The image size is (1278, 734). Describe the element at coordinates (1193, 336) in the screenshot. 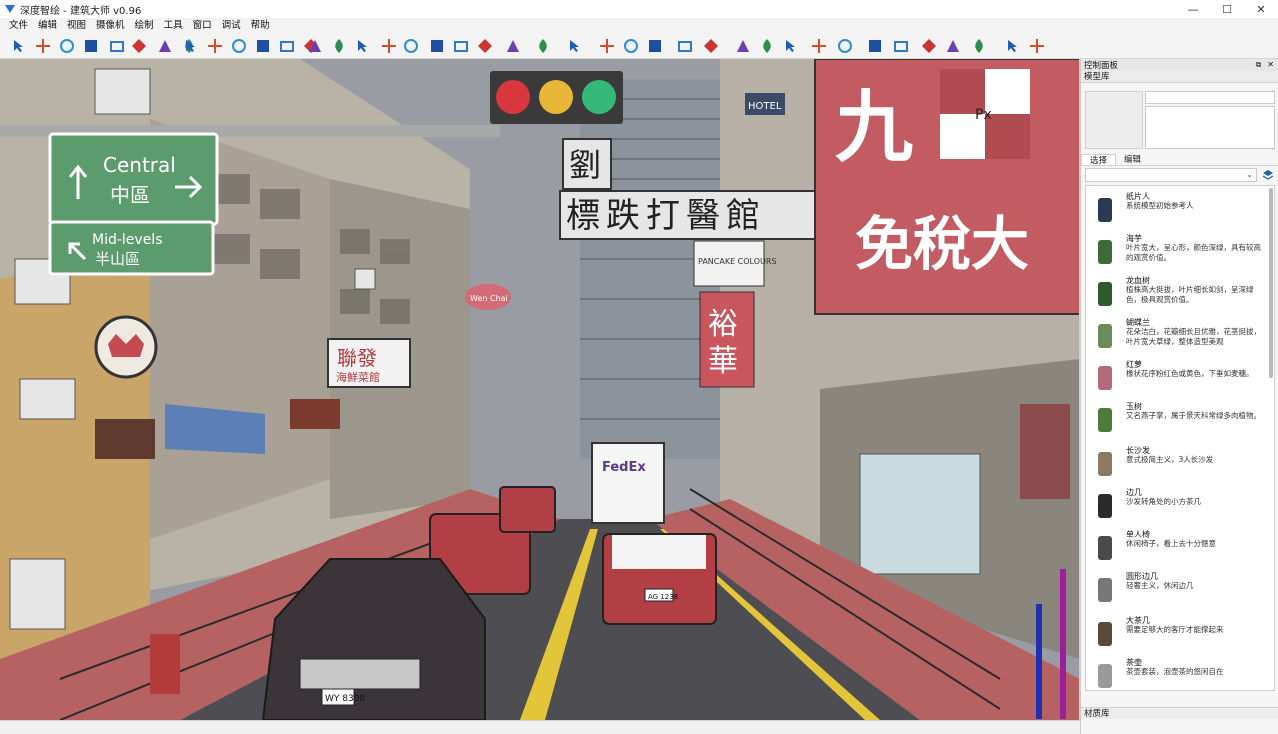

I see `model-item-desc: 花朵洁白，花瓣细长且优雅，花茎挺拔，叶片宽大草绿，整体造型美观` at that location.